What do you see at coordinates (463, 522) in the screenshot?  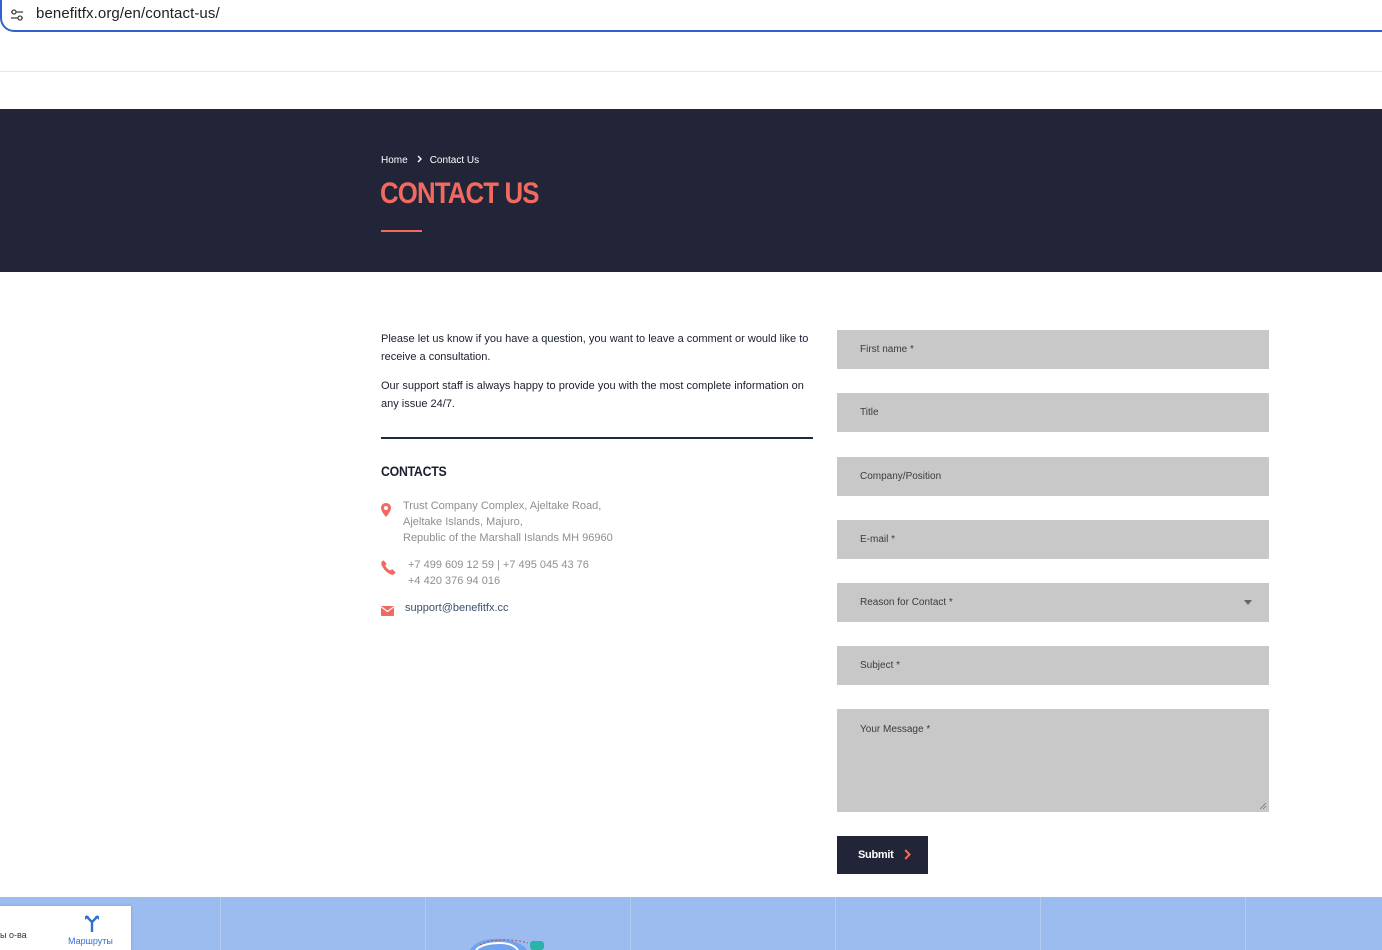 I see `address-line-2: Ajeltake Islands, Majuro,` at bounding box center [463, 522].